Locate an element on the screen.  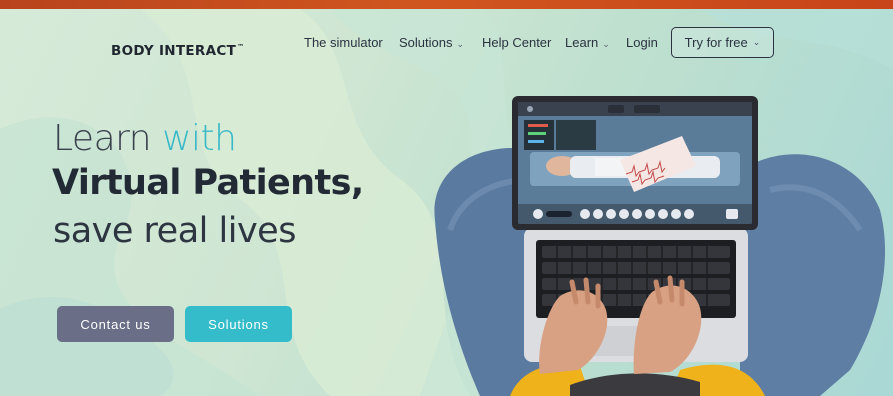
hero-headline-line-1: Learn with is located at coordinates (145, 138).